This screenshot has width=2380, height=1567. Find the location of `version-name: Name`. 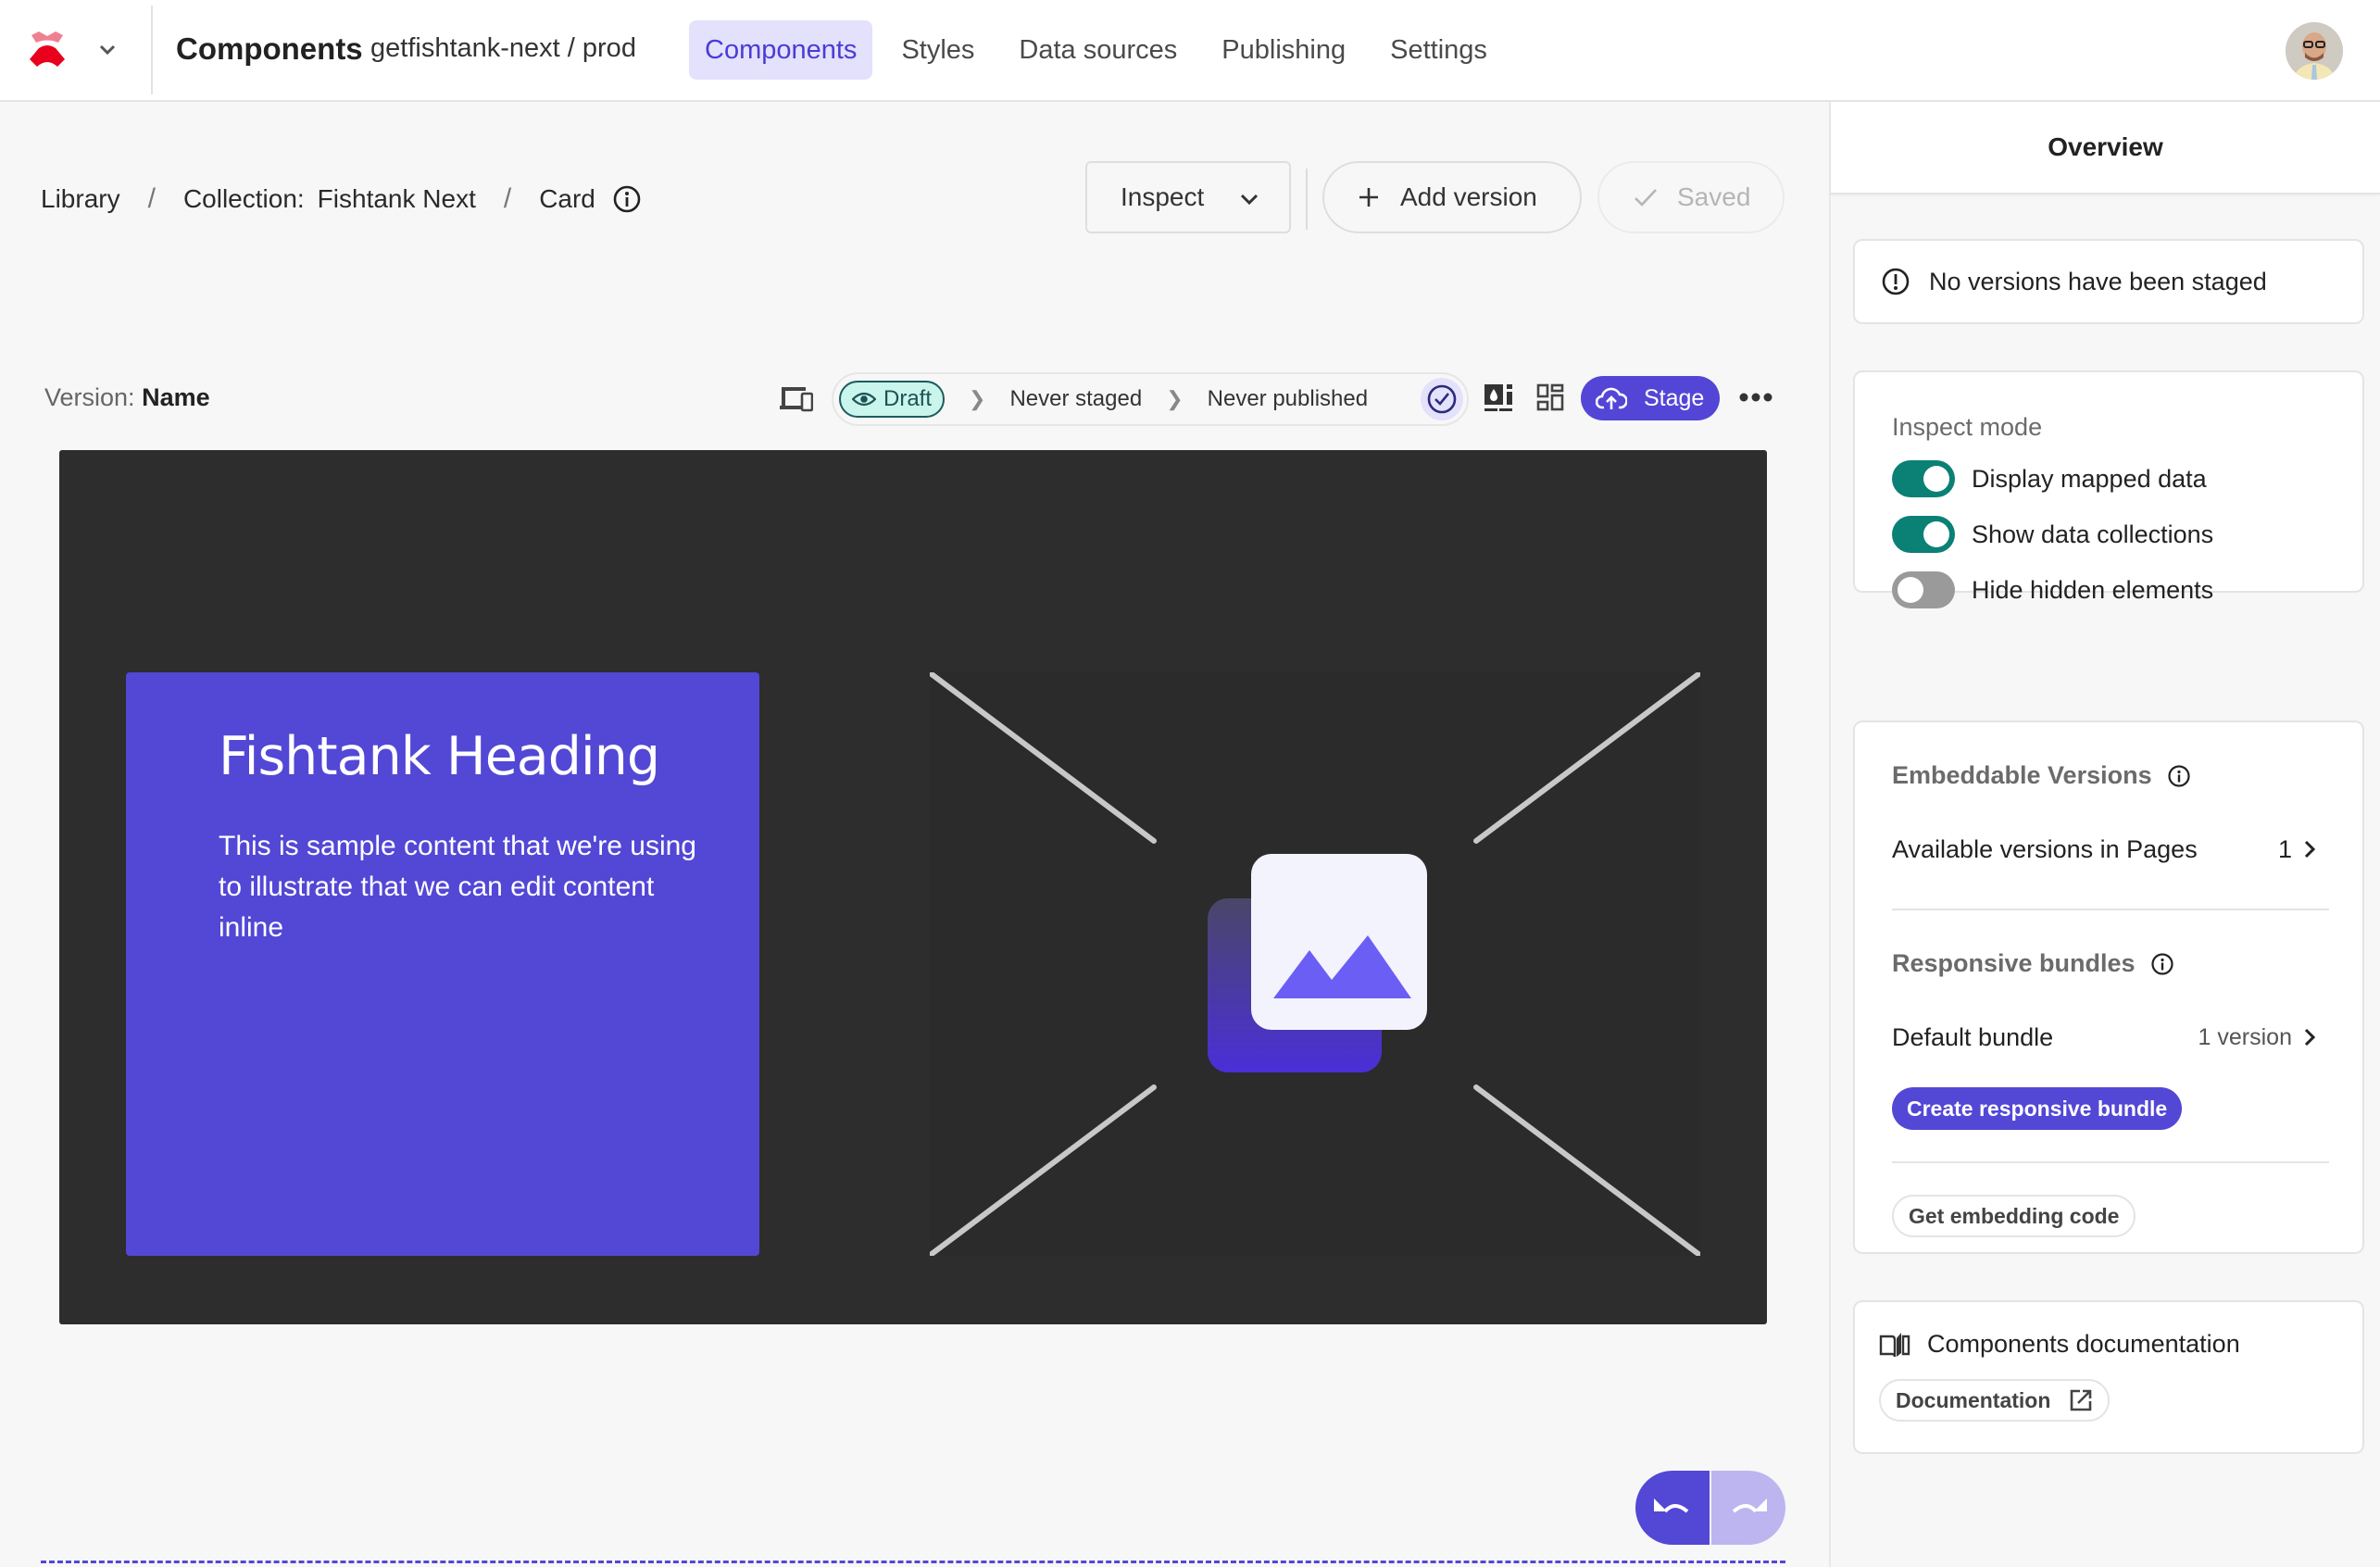

version-name: Name is located at coordinates (176, 397).